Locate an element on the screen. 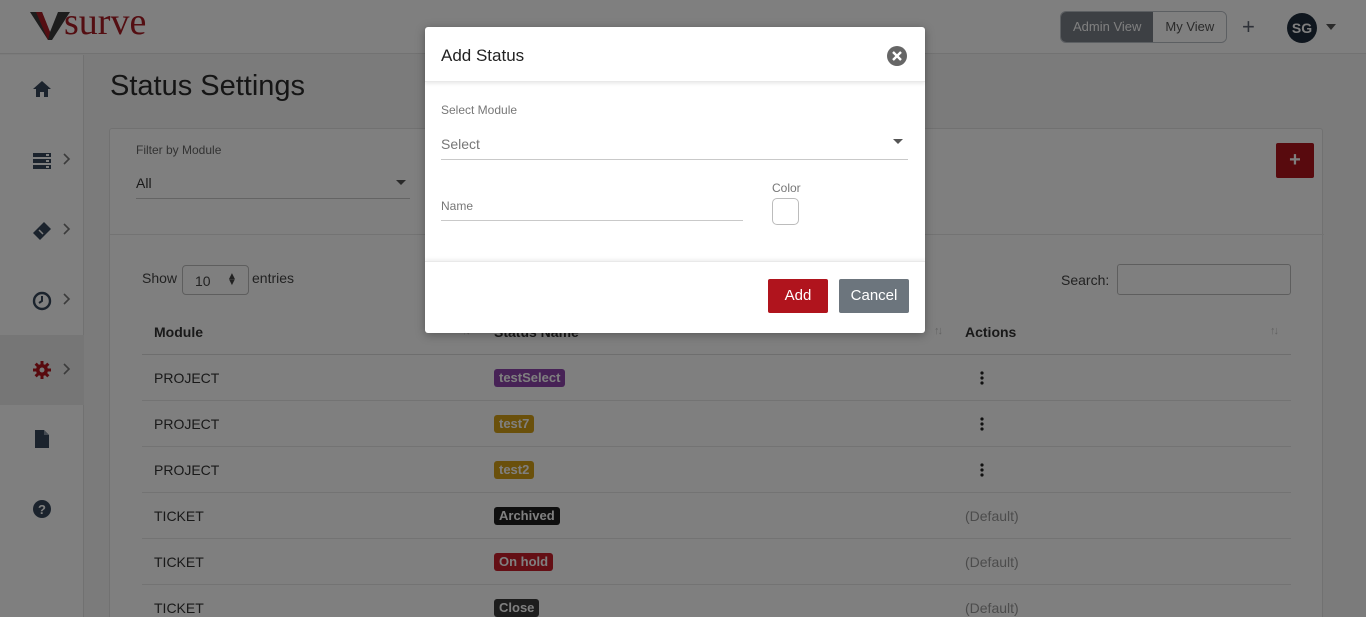 Image resolution: width=1366 pixels, height=617 pixels. close-icon is located at coordinates (897, 56).